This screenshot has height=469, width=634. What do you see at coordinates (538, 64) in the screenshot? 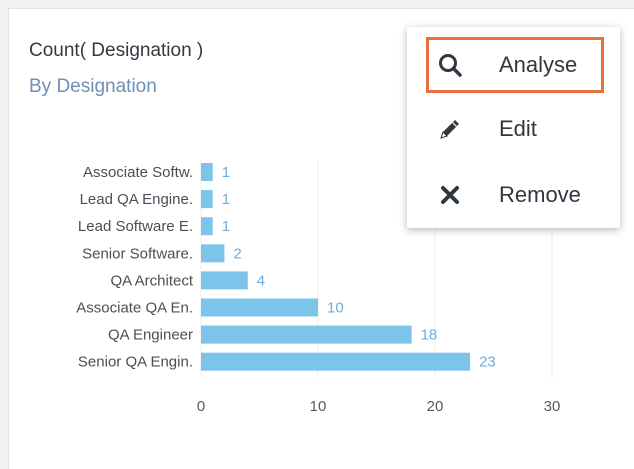
I see `analyse-label: Analyse` at bounding box center [538, 64].